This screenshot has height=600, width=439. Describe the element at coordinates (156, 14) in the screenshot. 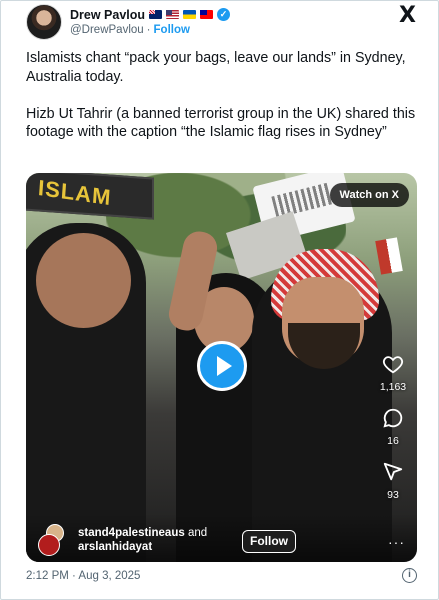

I see `australia-flag-icon` at that location.